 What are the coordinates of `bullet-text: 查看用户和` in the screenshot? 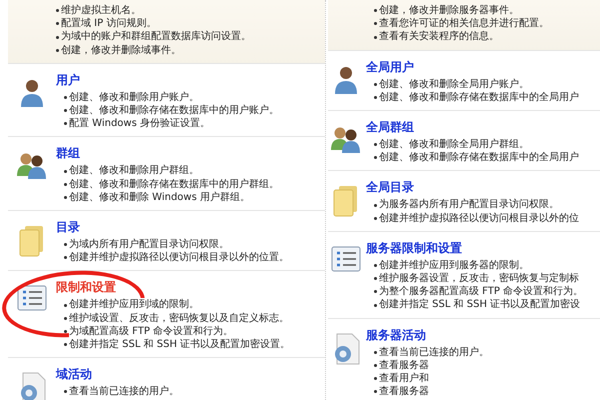 It's located at (404, 379).